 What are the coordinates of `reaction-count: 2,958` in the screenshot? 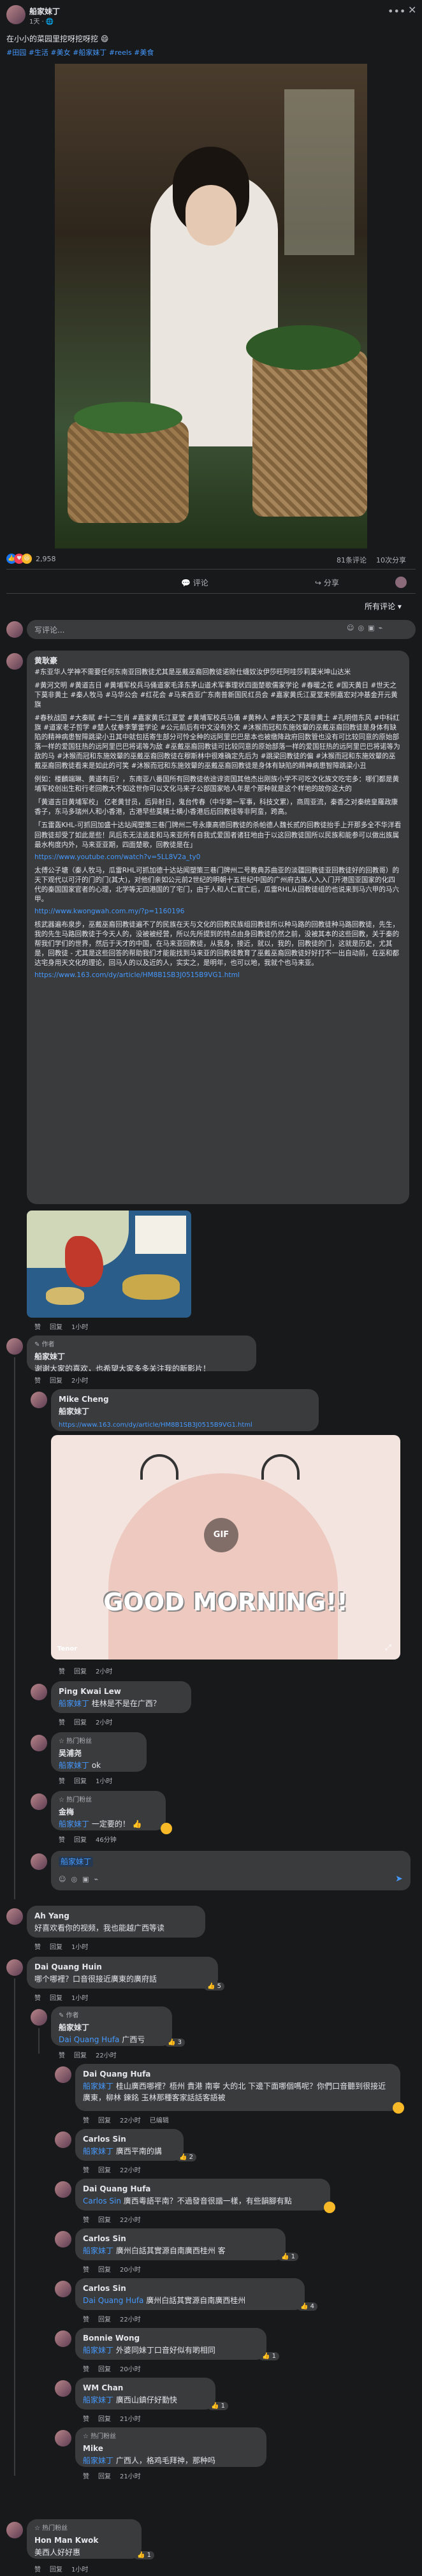 It's located at (46, 559).